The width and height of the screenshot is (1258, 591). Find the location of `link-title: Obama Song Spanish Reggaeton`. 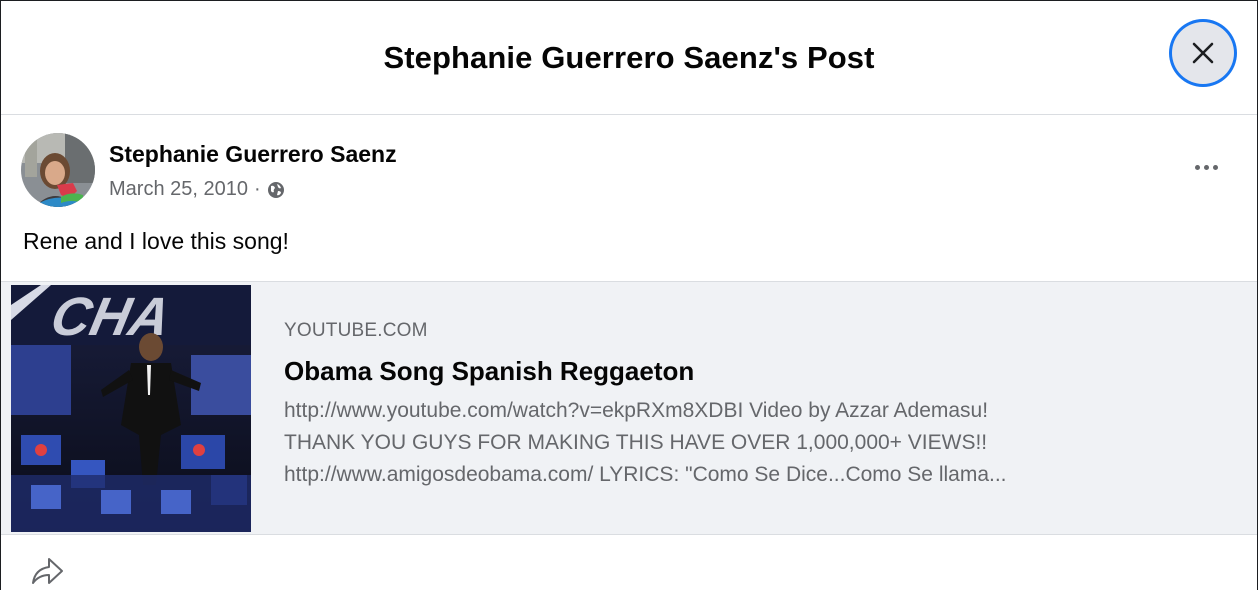

link-title: Obama Song Spanish Reggaeton is located at coordinates (489, 371).